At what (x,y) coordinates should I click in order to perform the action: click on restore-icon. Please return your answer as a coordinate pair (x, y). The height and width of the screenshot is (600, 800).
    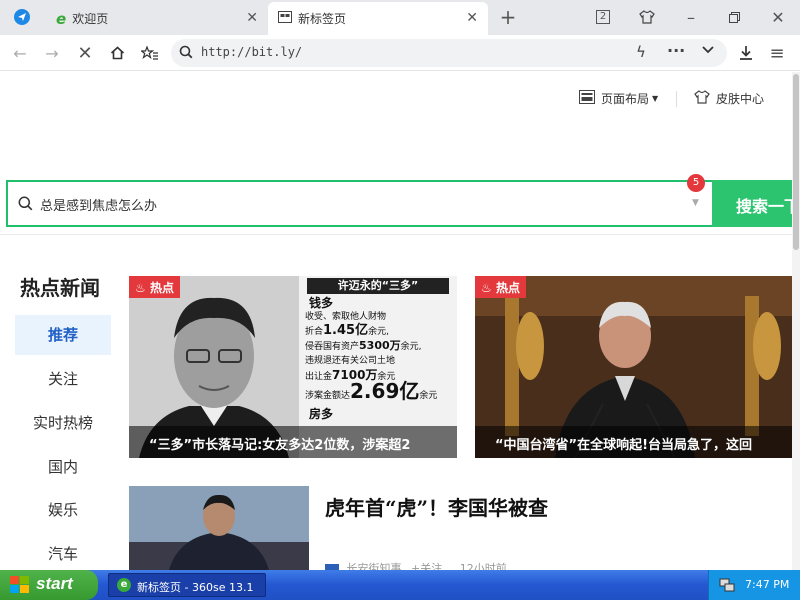
    Looking at the image, I should click on (734, 17).